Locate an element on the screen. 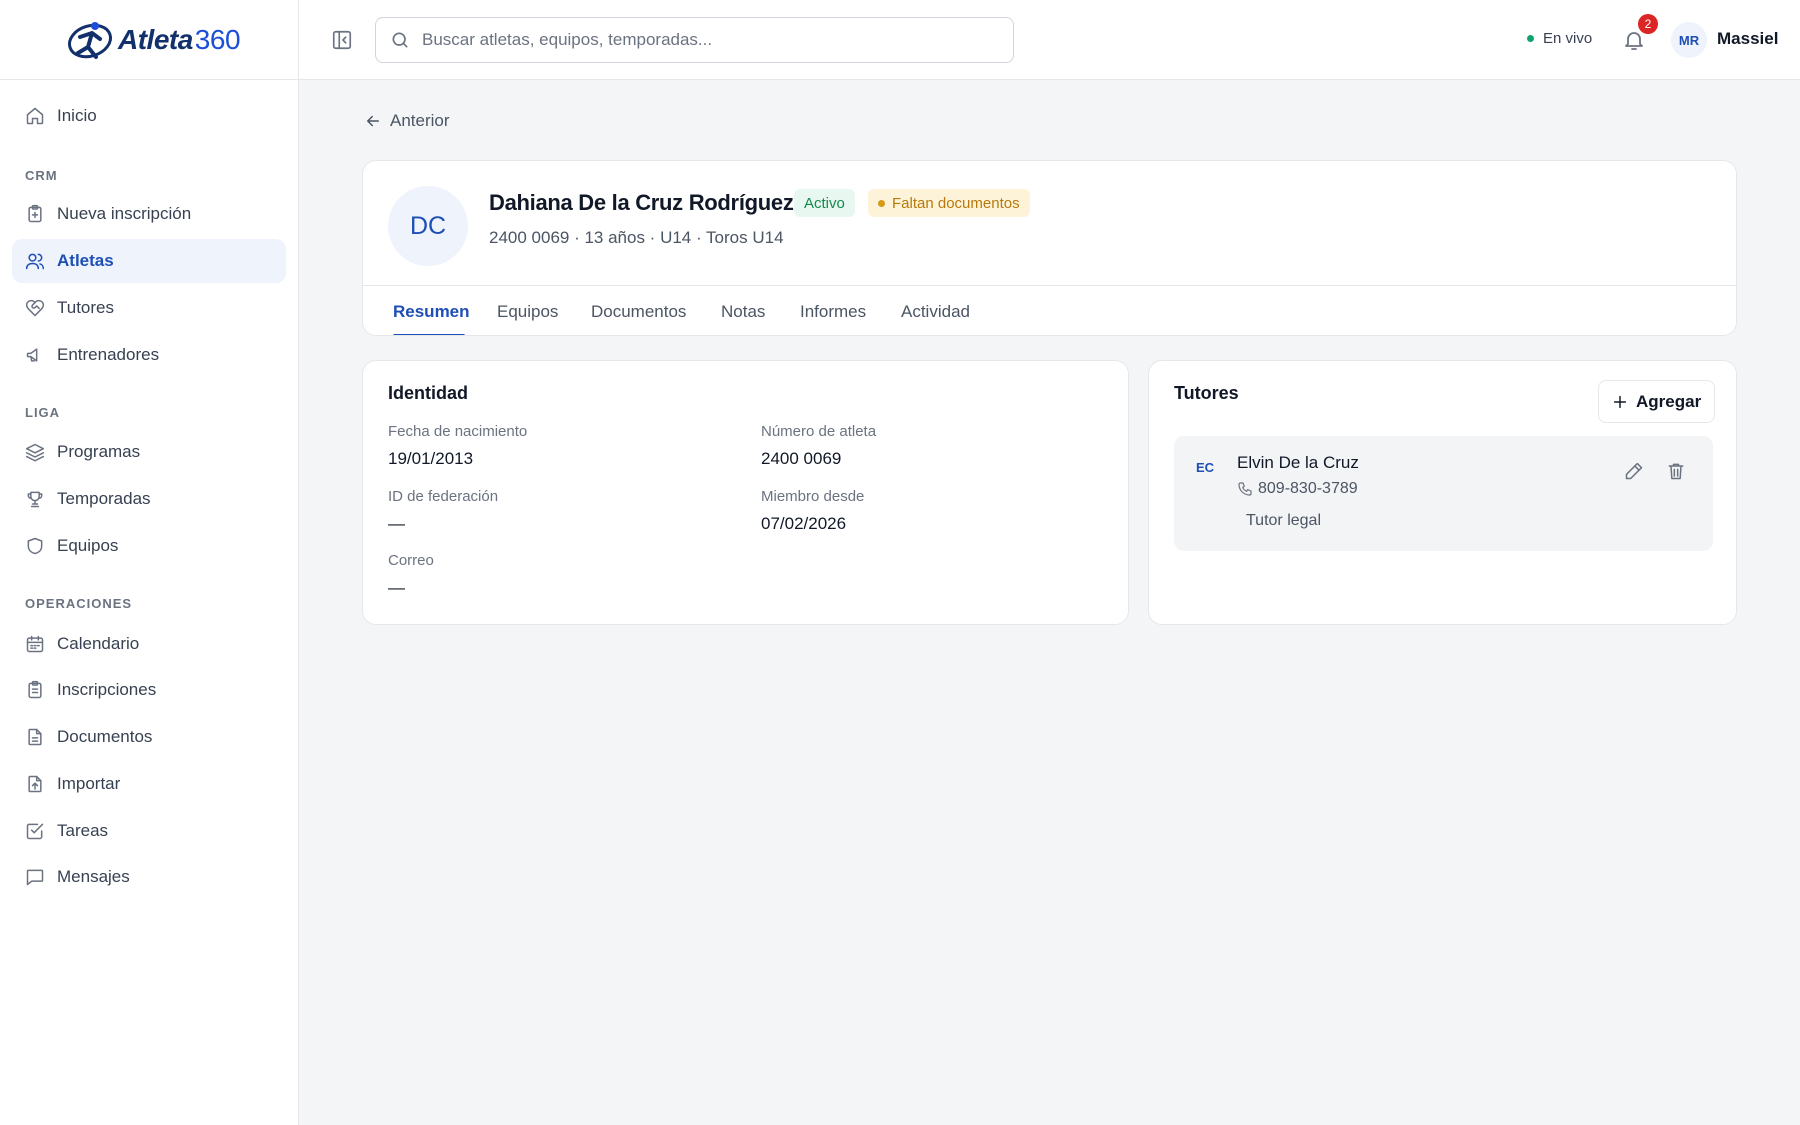  status-badge: Activo is located at coordinates (824, 203).